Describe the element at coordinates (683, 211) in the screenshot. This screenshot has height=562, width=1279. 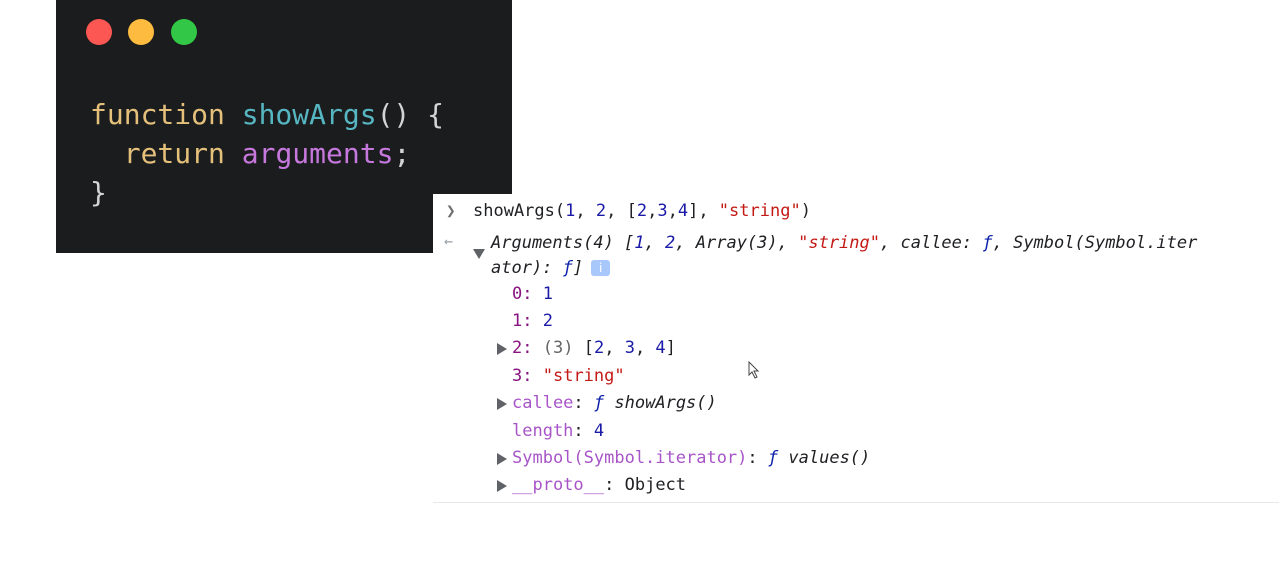
I see `input-arr-3: 4` at that location.